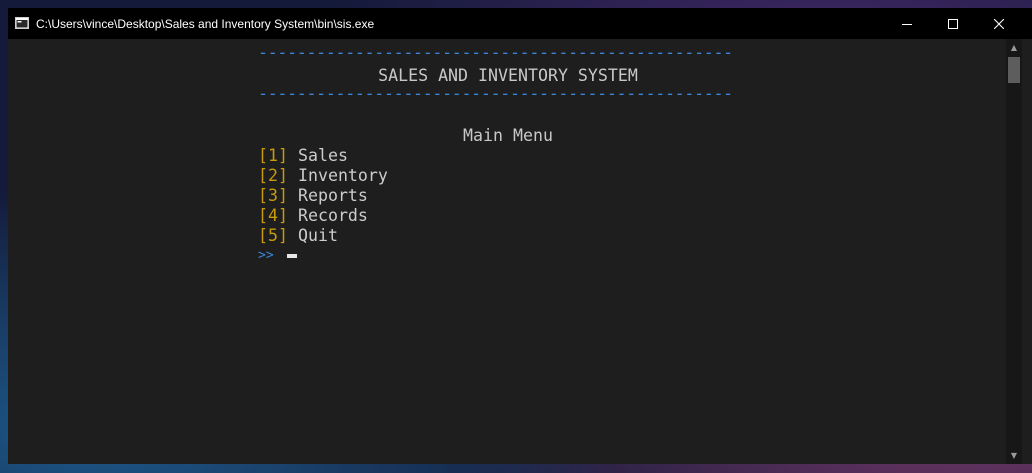 The image size is (1032, 473). Describe the element at coordinates (342, 175) in the screenshot. I see `option-label: Inventory` at that location.